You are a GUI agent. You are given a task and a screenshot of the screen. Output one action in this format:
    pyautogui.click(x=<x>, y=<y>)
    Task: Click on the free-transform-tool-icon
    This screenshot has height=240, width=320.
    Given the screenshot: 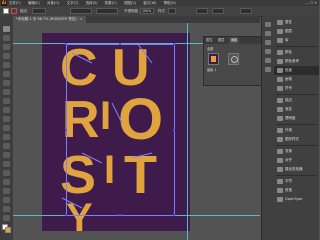 What is the action you would take?
    pyautogui.click(x=6, y=155)
    